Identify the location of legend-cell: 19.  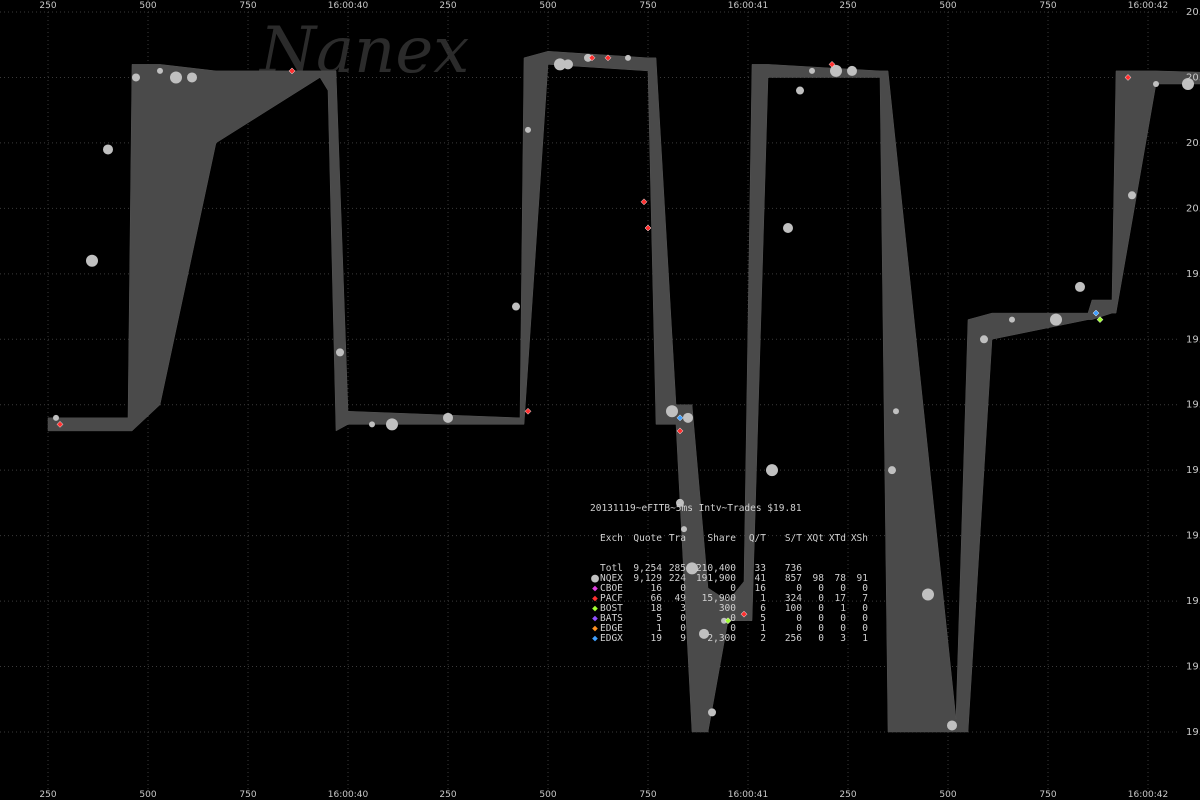
(656, 638).